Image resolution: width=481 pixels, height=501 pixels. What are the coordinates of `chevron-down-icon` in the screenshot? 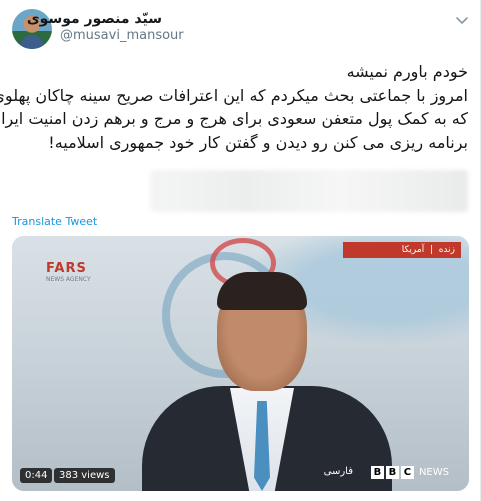 It's located at (462, 20).